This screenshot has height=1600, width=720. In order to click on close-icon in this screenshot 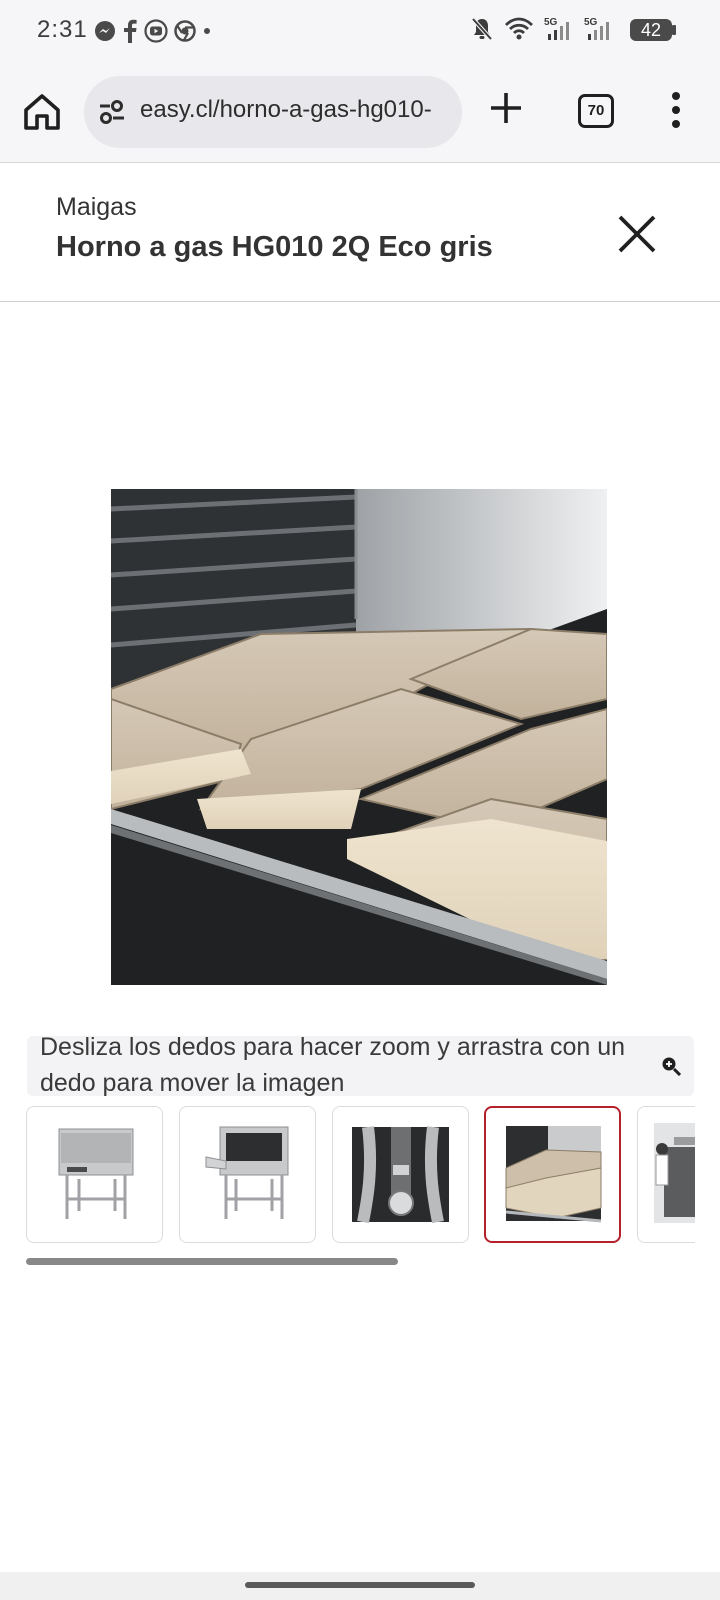, I will do `click(637, 234)`.